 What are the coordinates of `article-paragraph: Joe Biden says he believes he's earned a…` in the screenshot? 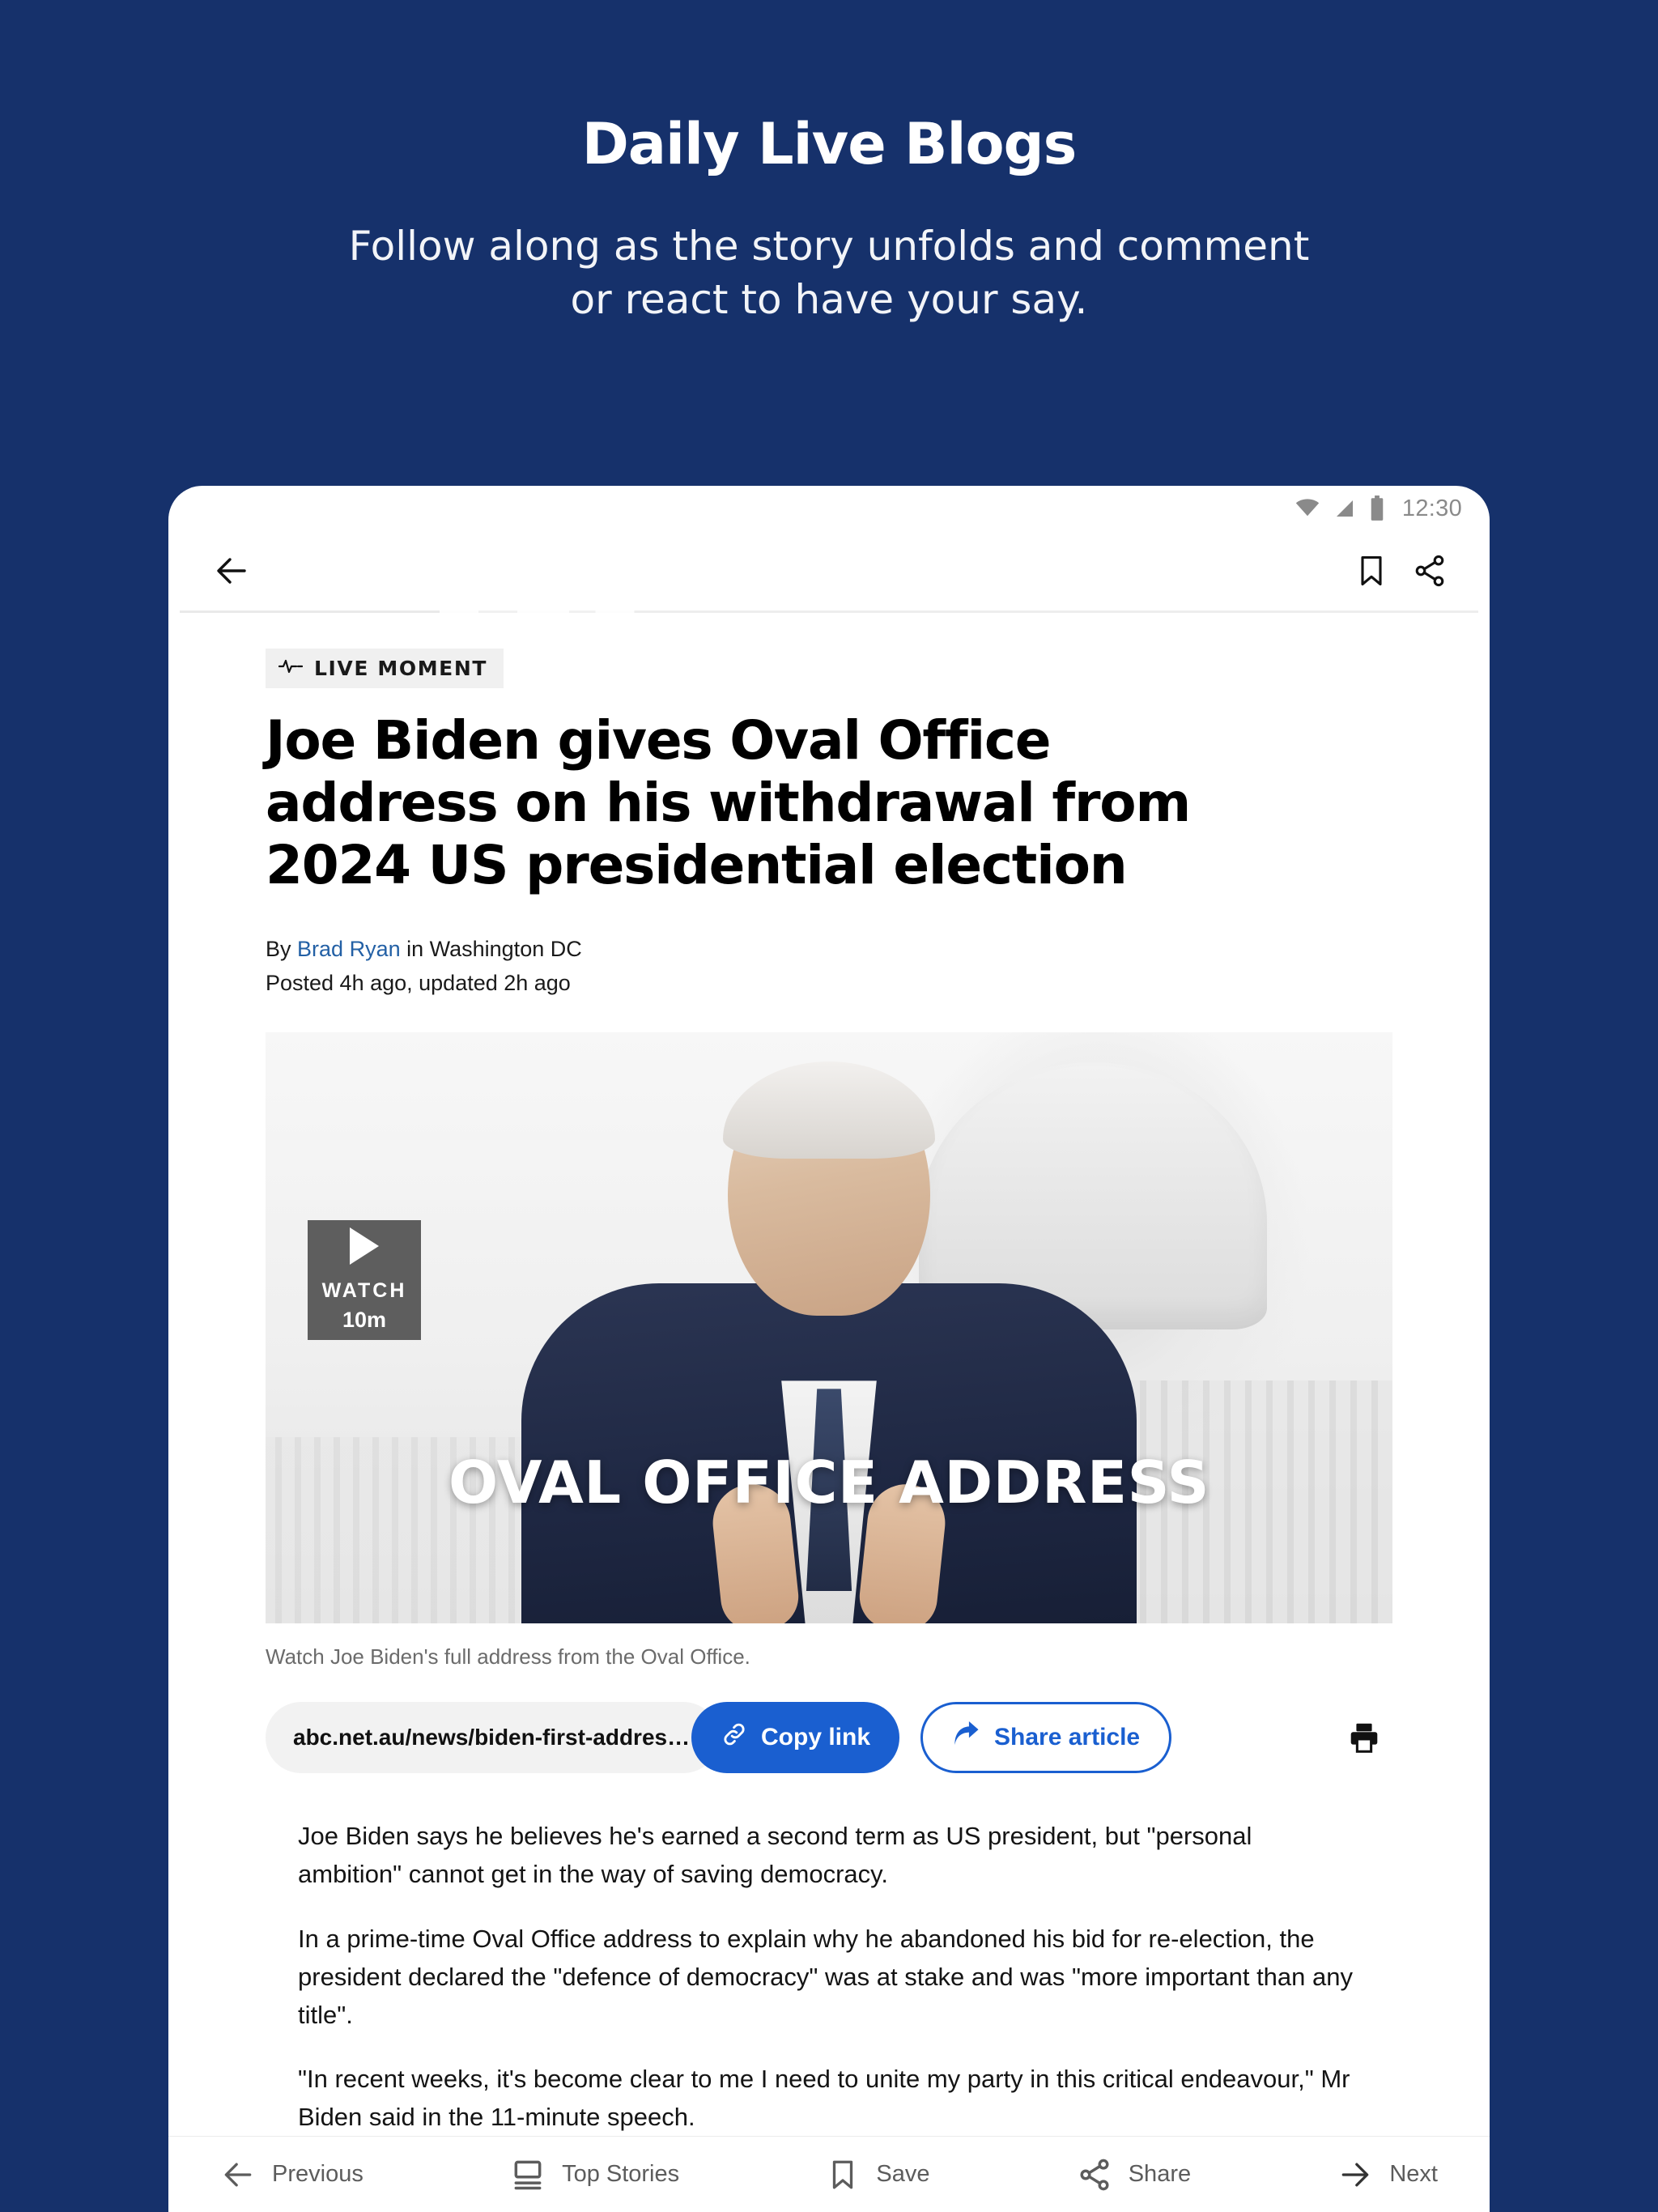 It's located at (775, 1856).